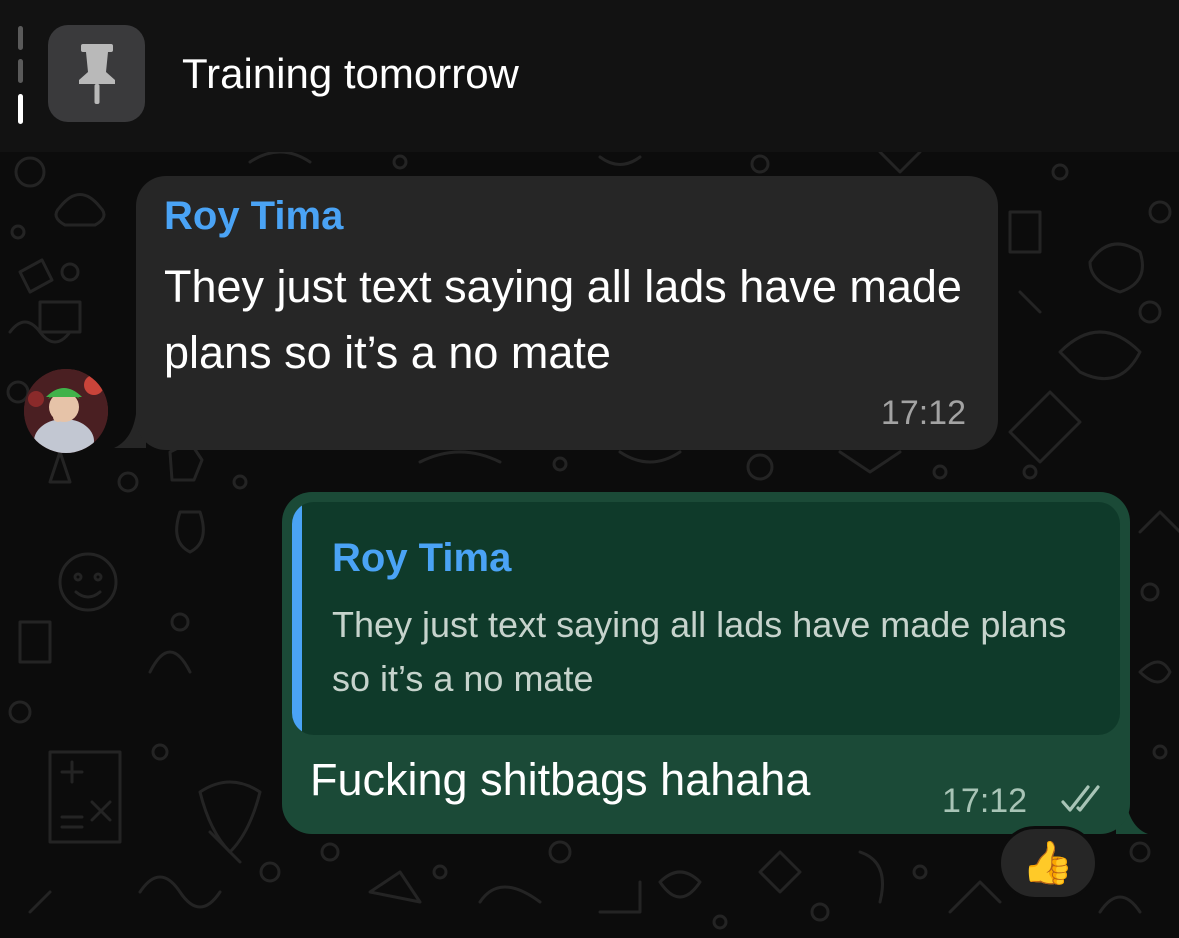 Image resolution: width=1179 pixels, height=938 pixels. What do you see at coordinates (21, 75) in the screenshot?
I see `pinned-message-indicator` at bounding box center [21, 75].